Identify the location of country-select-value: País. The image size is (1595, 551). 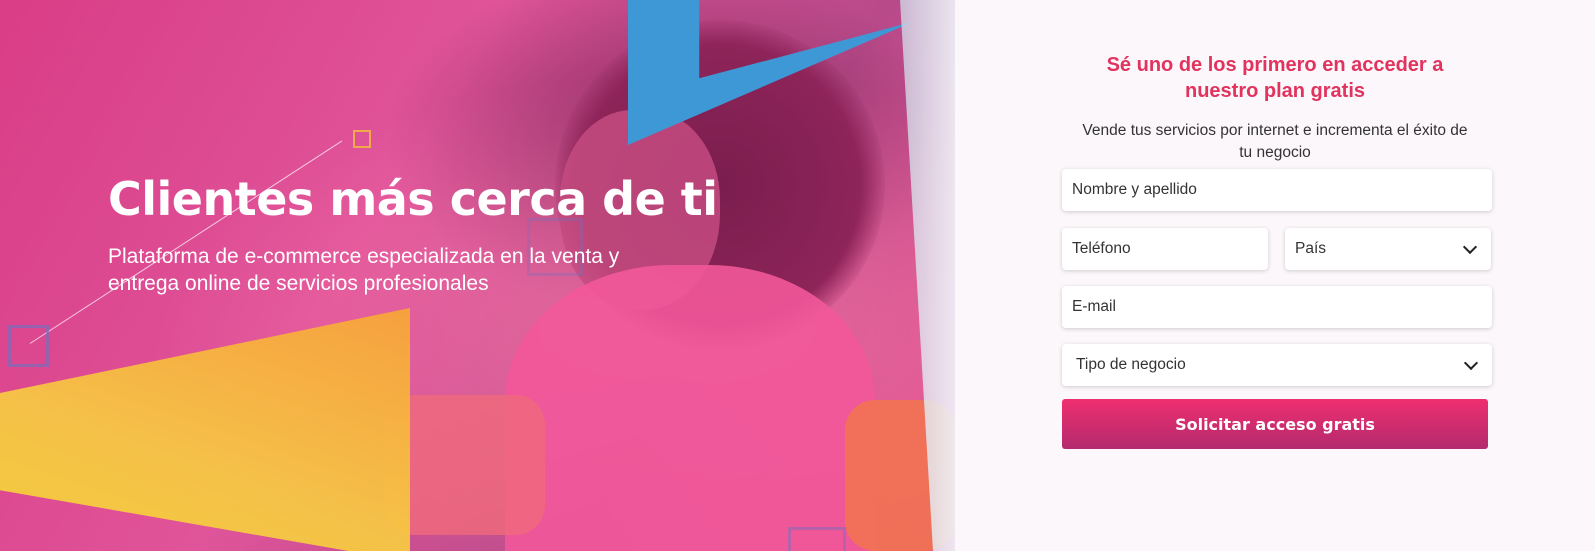
(1311, 248).